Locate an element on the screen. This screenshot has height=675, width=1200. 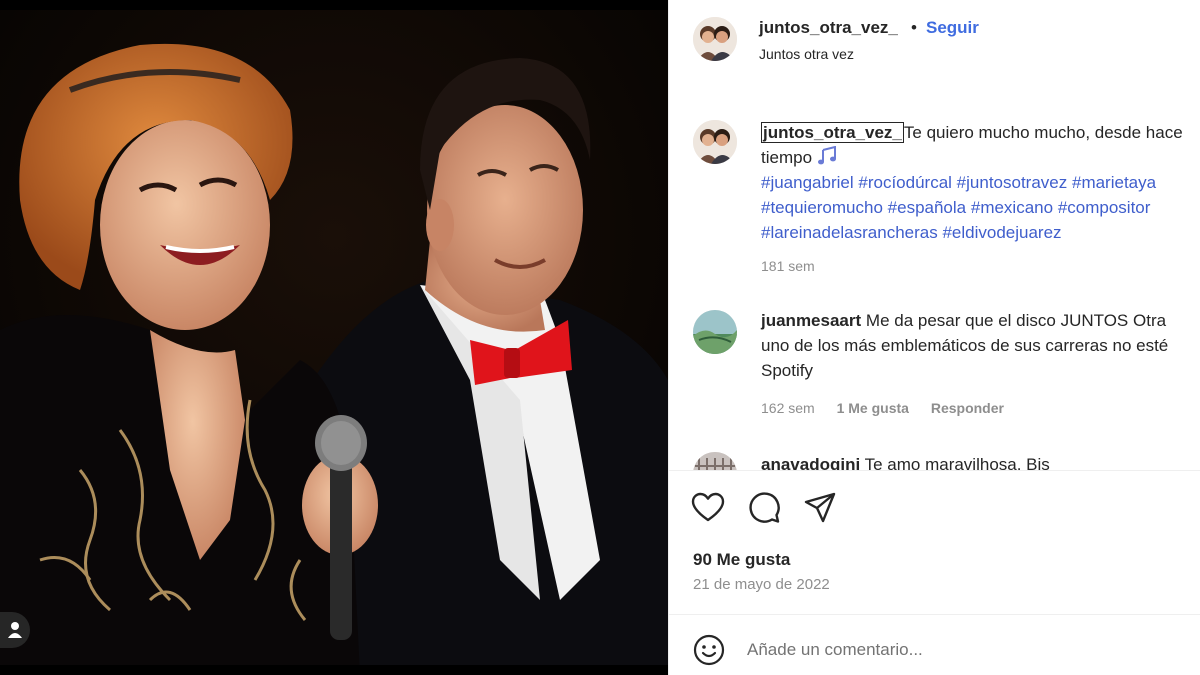
heart-icon is located at coordinates (708, 508).